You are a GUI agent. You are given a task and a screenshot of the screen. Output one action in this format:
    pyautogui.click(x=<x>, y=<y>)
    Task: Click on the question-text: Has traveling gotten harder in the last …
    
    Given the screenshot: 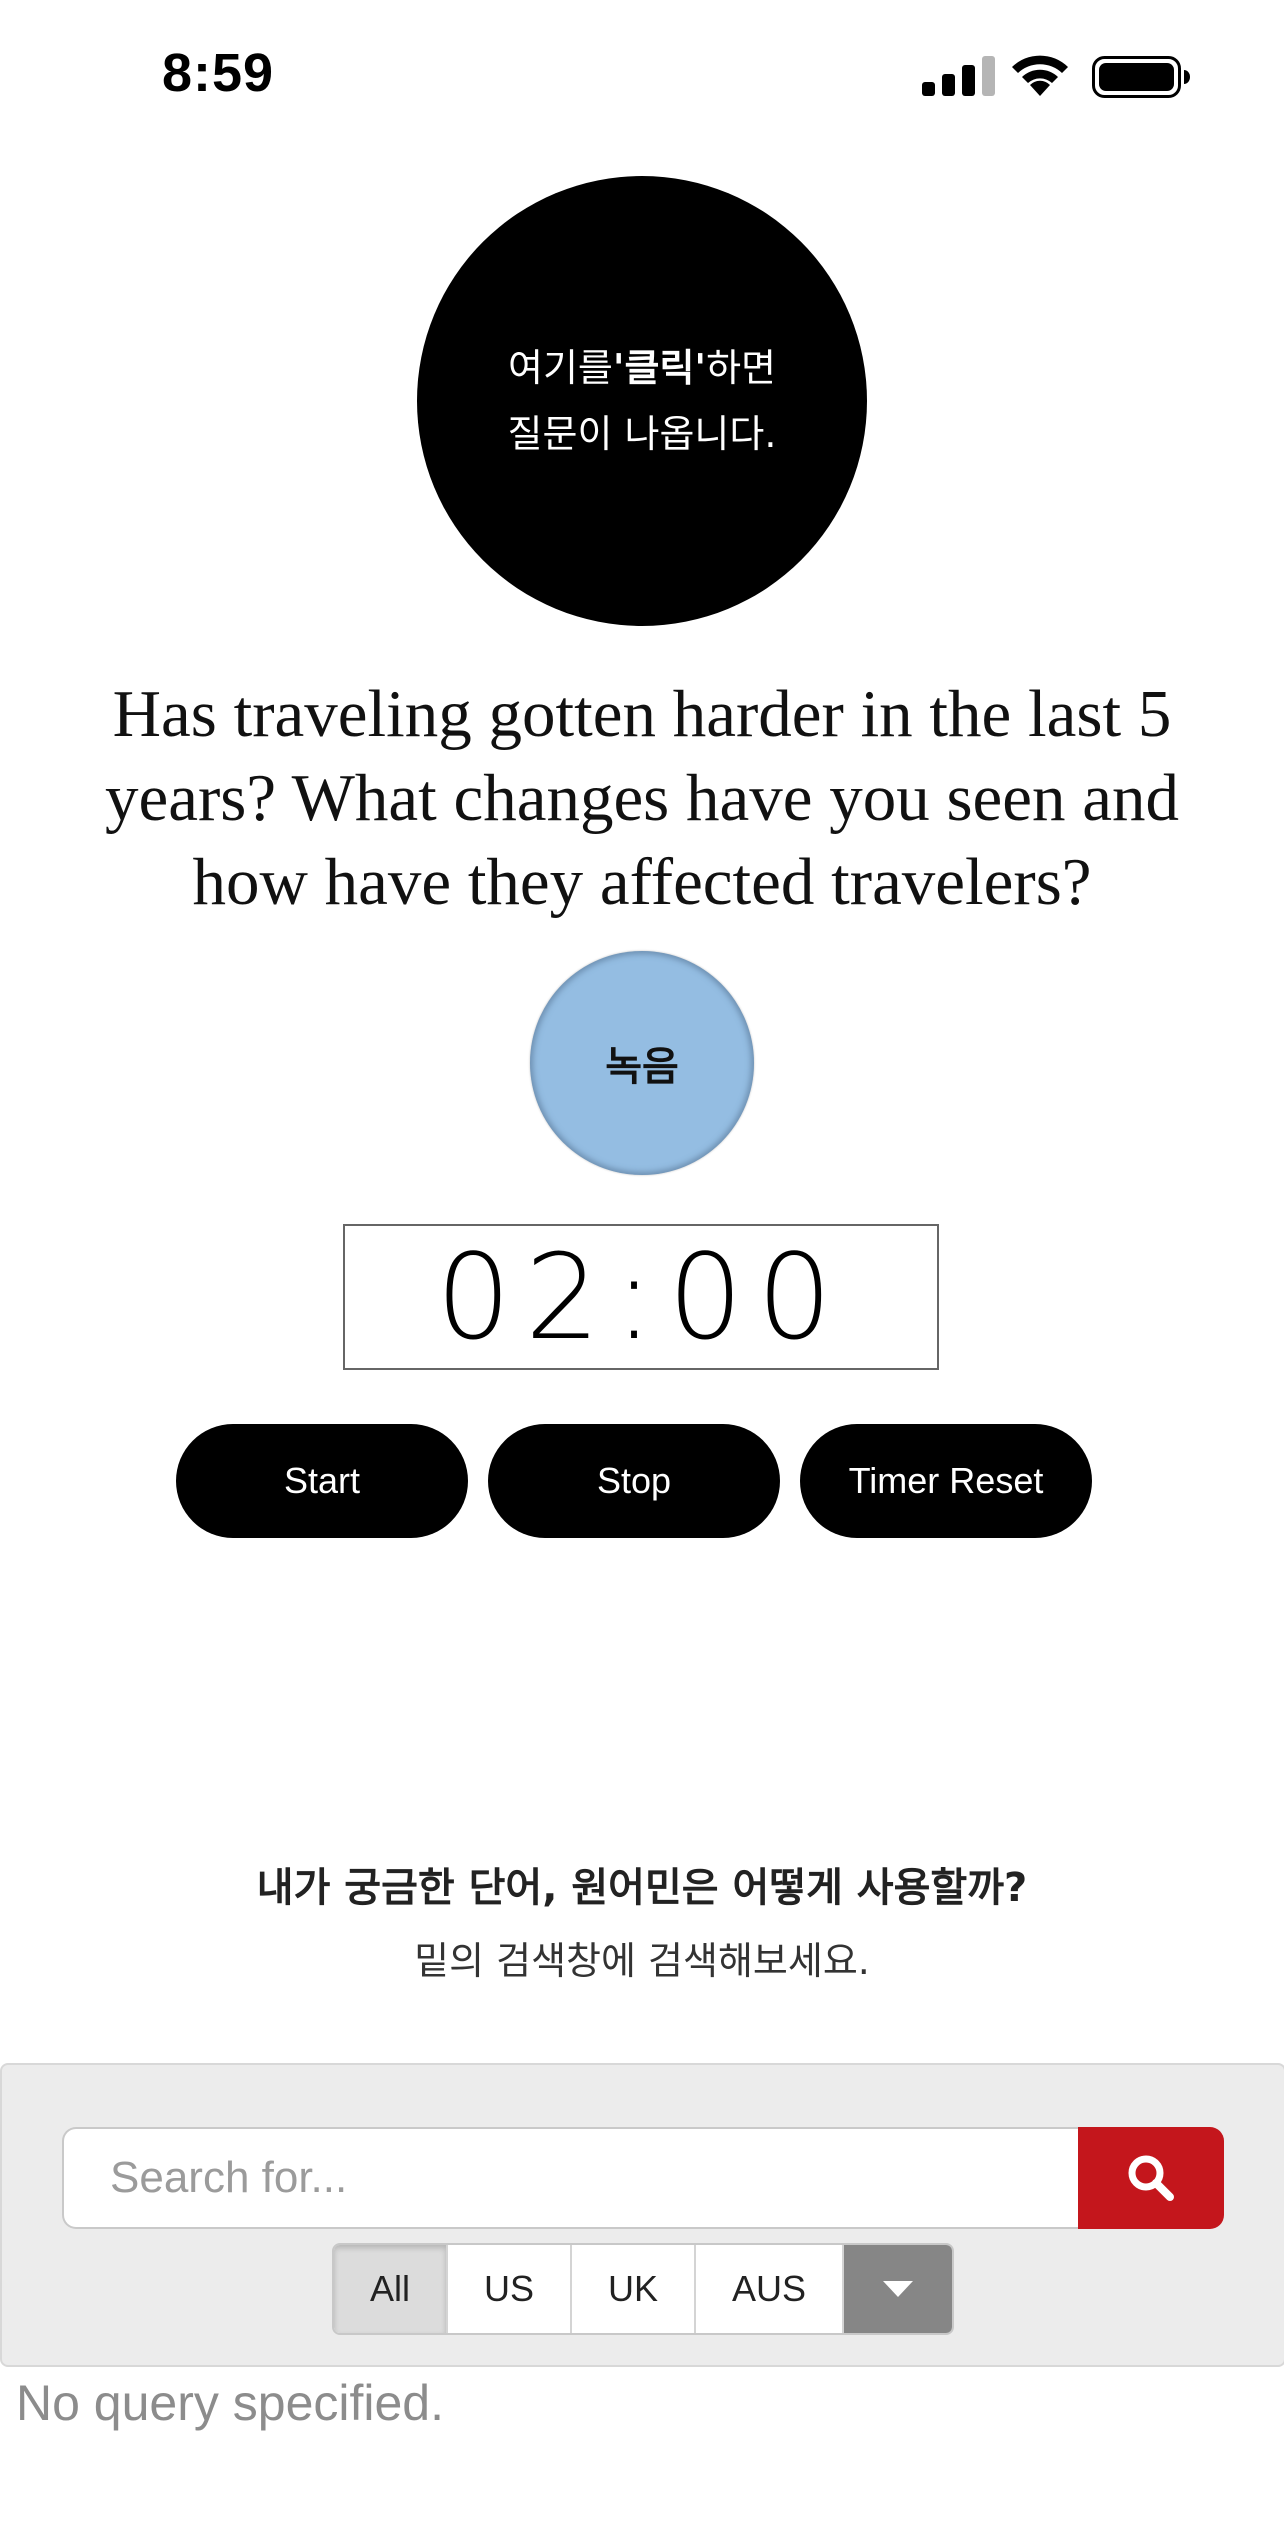 What is the action you would take?
    pyautogui.click(x=642, y=798)
    